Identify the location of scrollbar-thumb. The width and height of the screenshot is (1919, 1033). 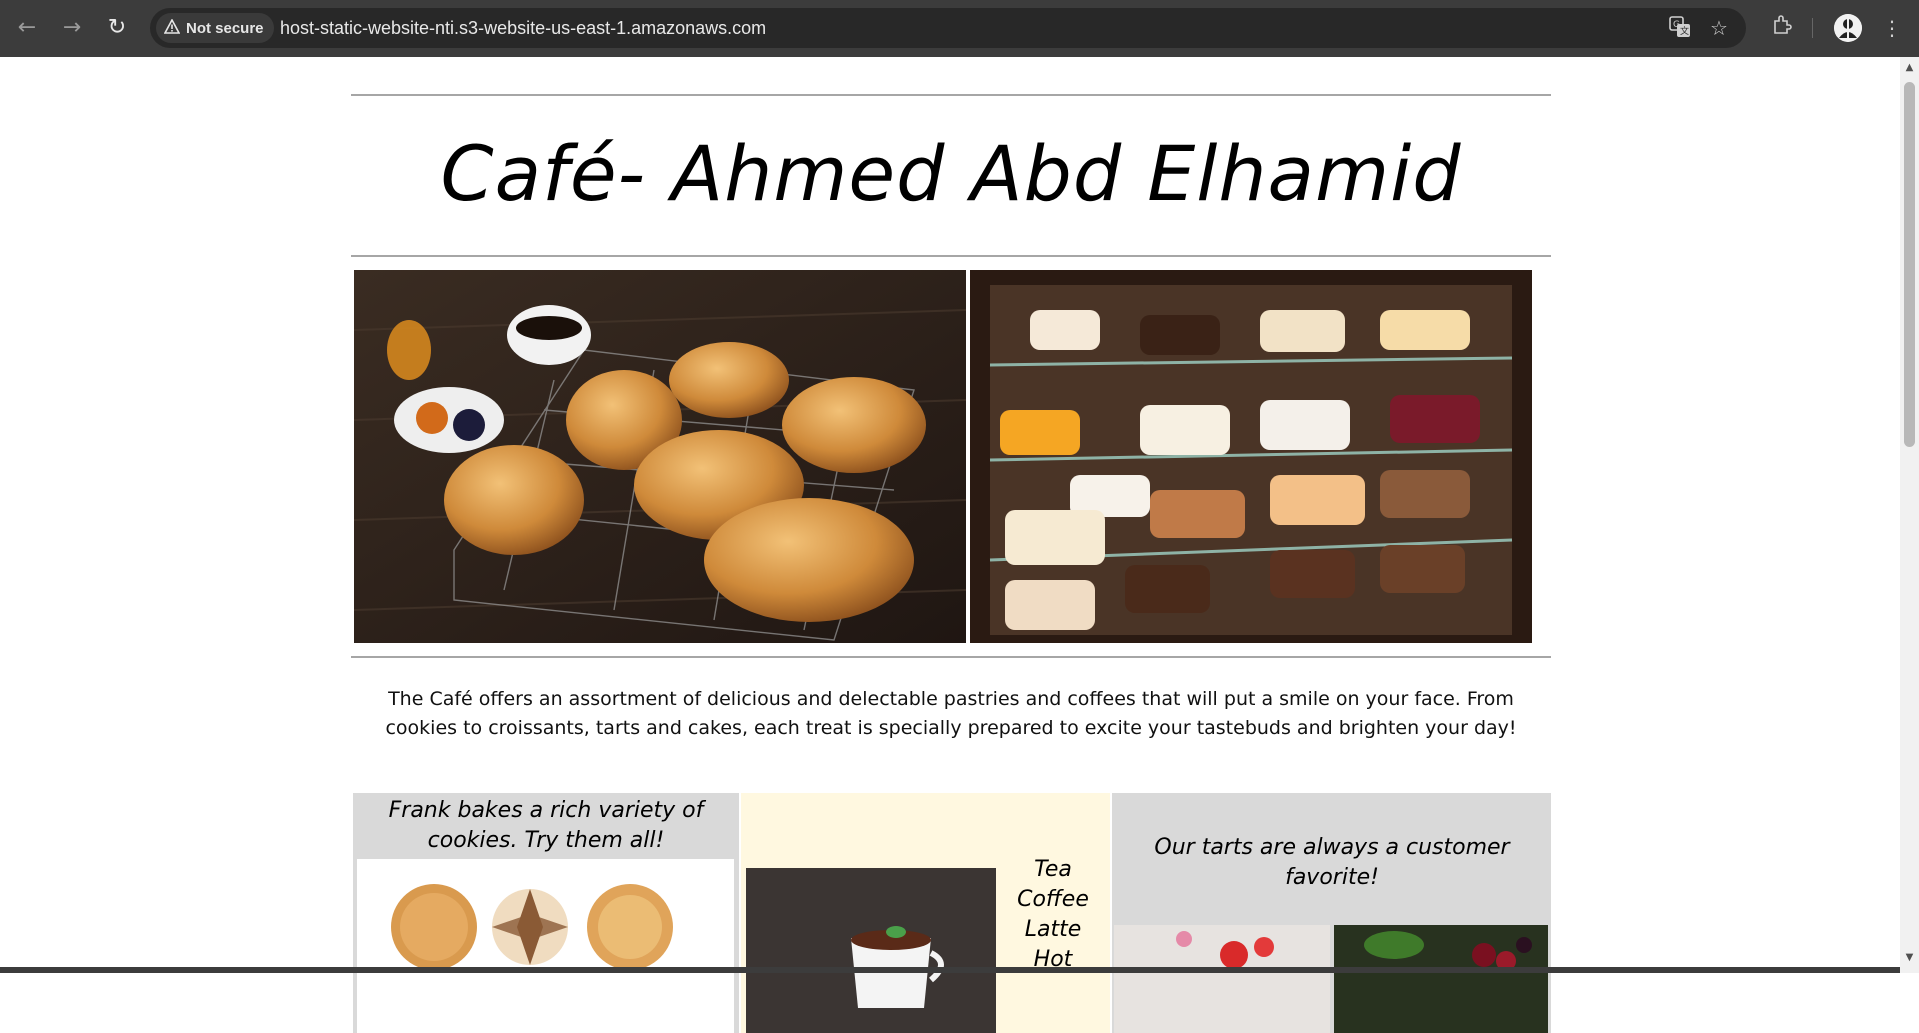
(1909, 264).